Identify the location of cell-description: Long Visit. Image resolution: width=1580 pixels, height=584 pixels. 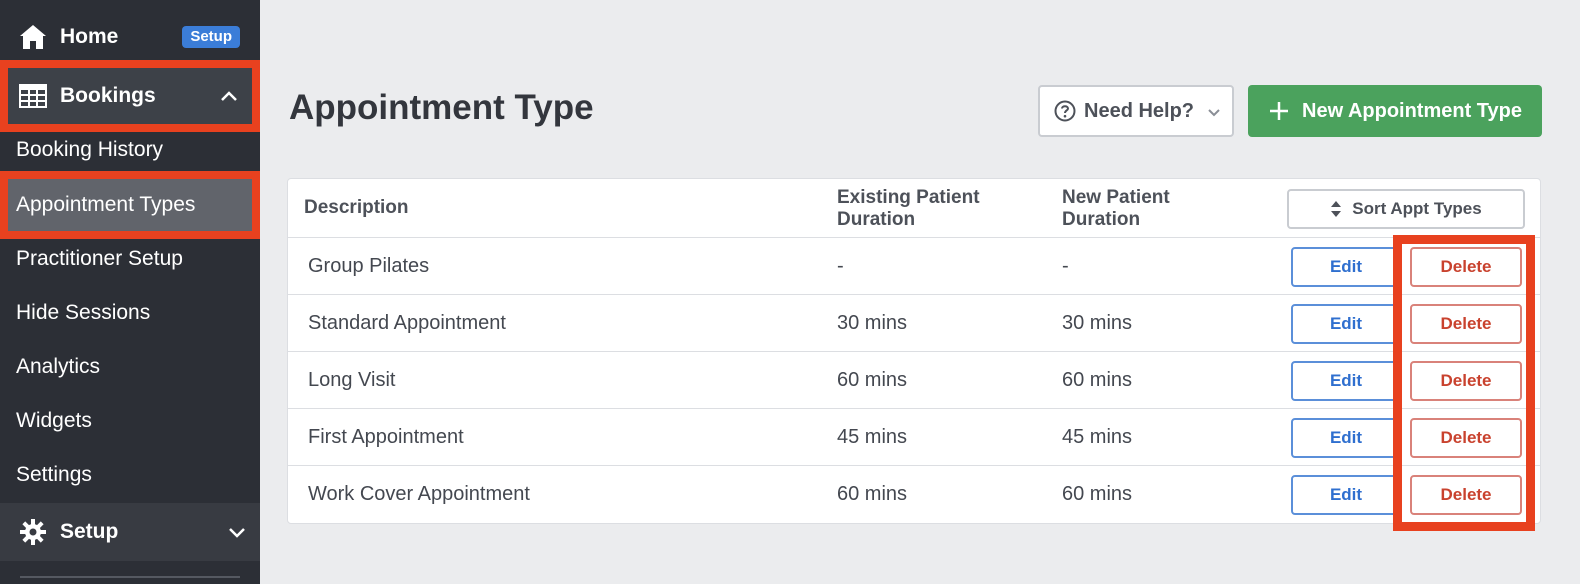
(352, 380).